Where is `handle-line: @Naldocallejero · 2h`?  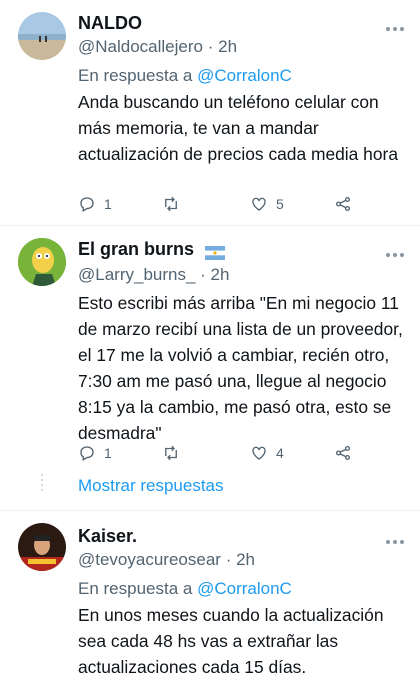
handle-line: @Naldocallejero · 2h is located at coordinates (157, 47).